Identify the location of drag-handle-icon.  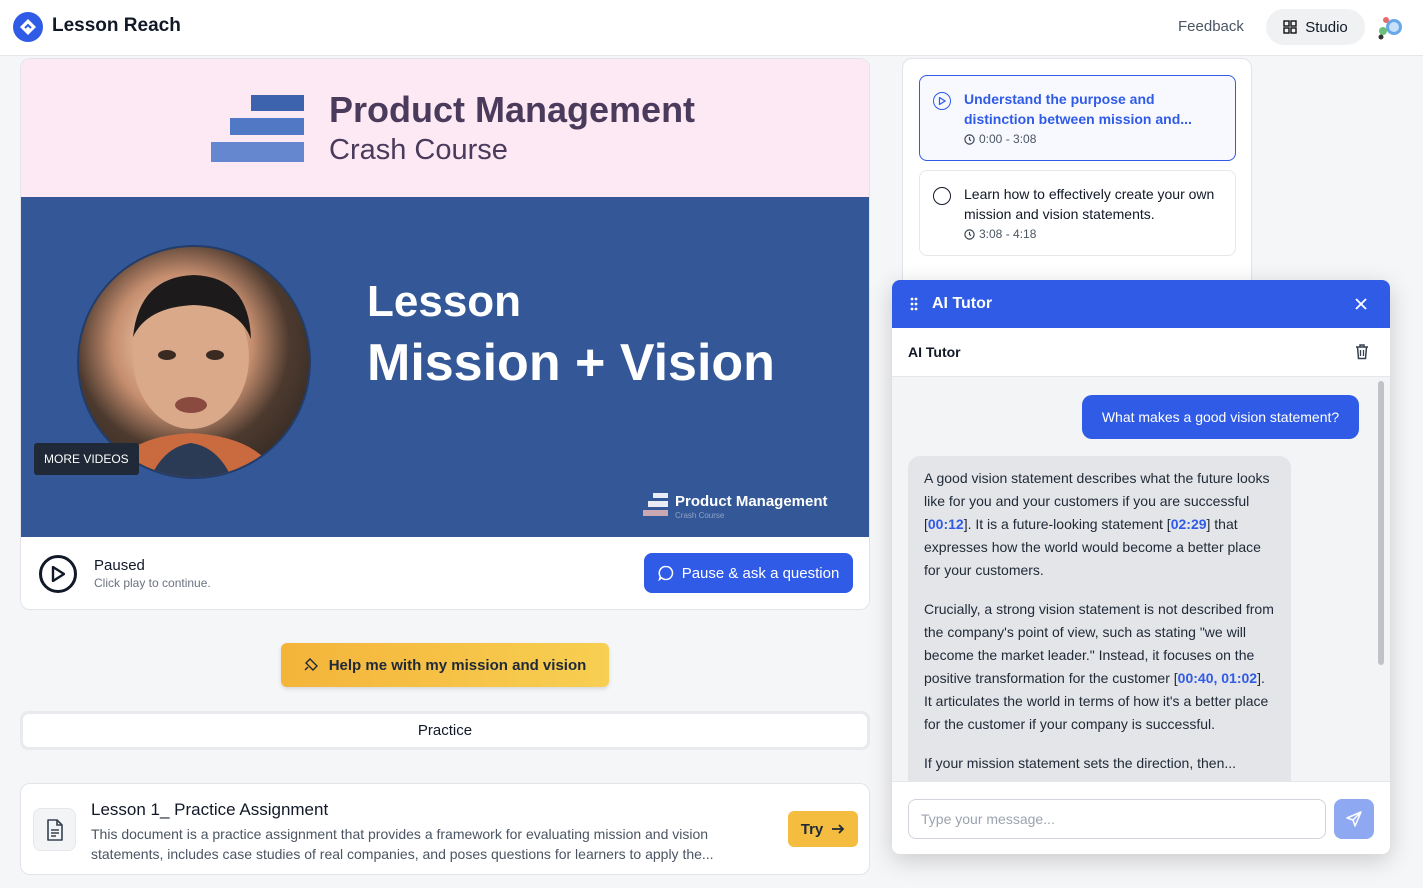
(914, 304).